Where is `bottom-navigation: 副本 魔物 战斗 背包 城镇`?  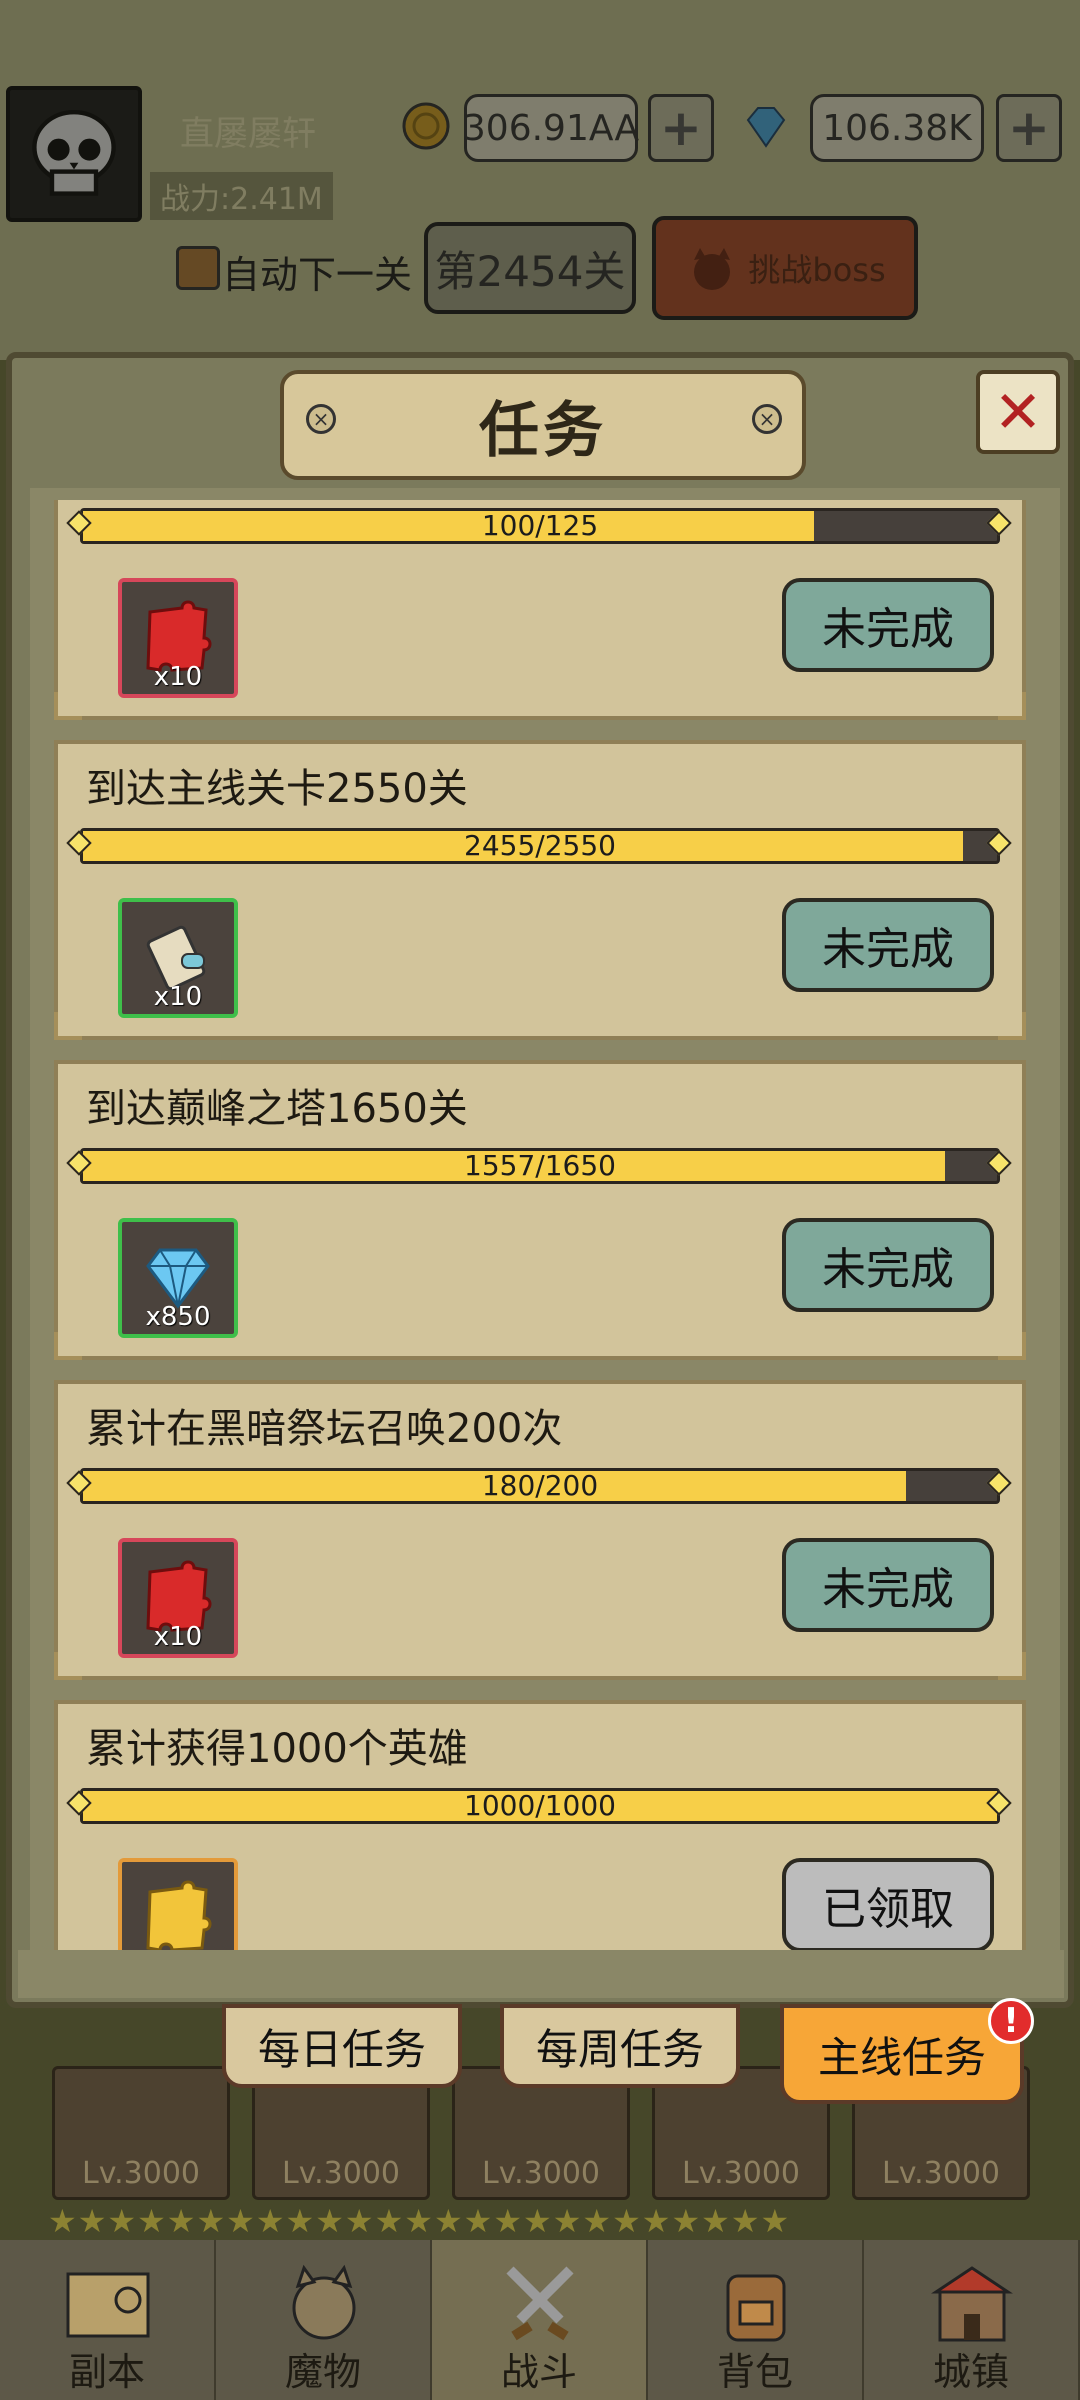
bottom-navigation: 副本 魔物 战斗 背包 城镇 is located at coordinates (540, 2320).